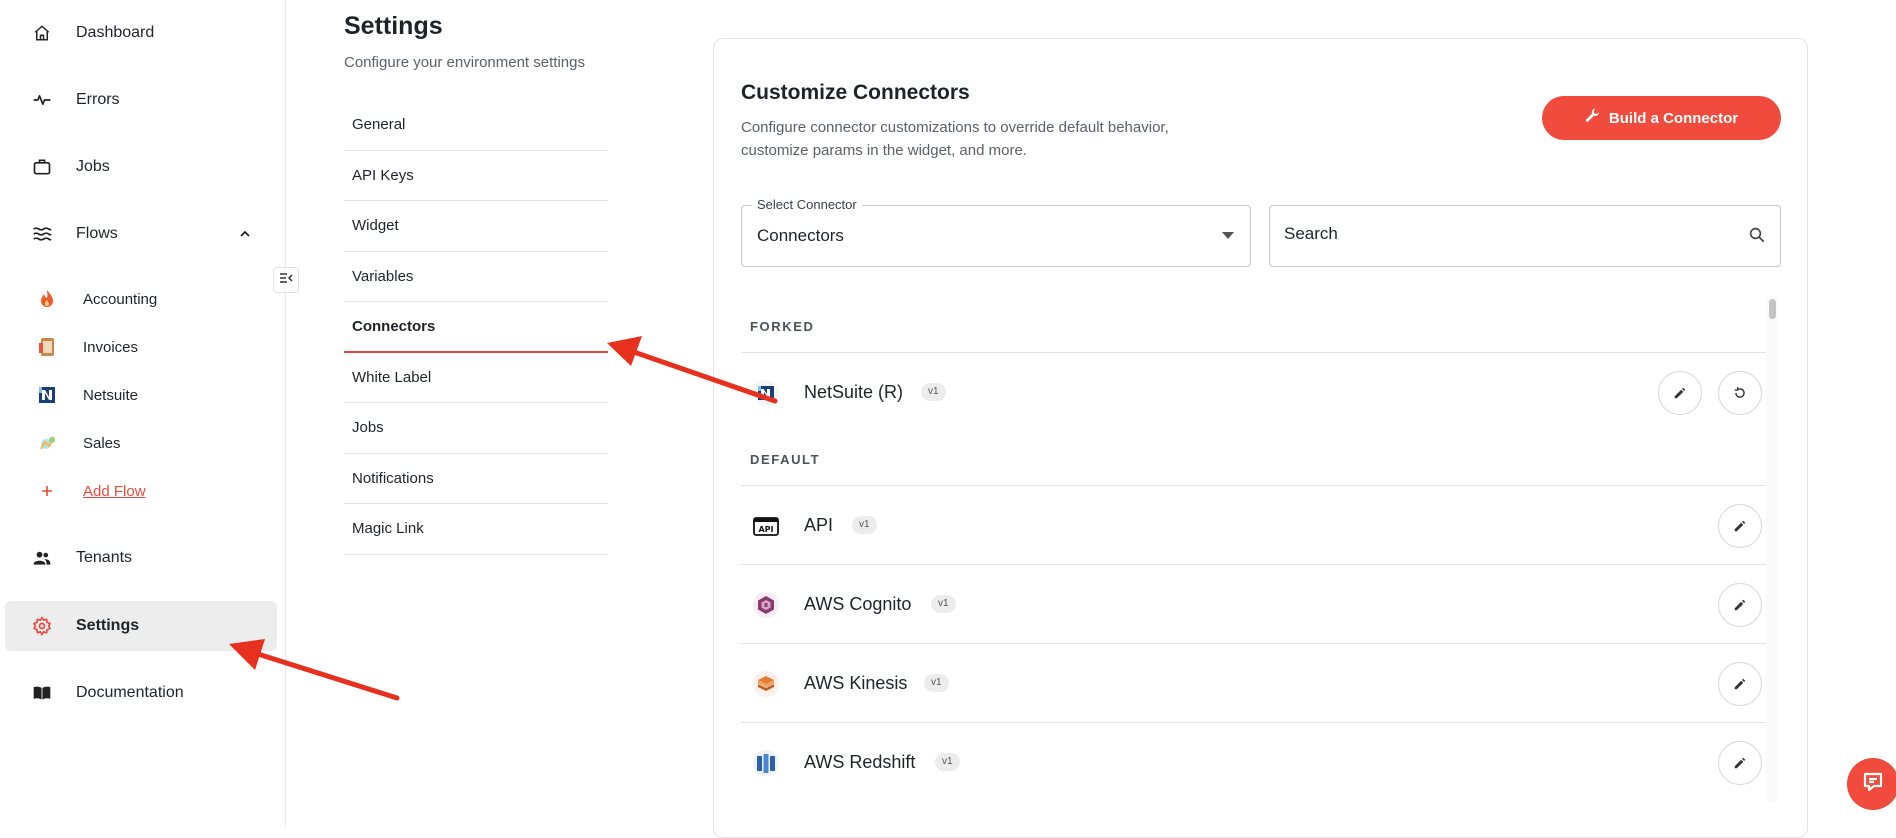 The height and width of the screenshot is (838, 1896). What do you see at coordinates (766, 605) in the screenshot?
I see `aws-cognito-icon` at bounding box center [766, 605].